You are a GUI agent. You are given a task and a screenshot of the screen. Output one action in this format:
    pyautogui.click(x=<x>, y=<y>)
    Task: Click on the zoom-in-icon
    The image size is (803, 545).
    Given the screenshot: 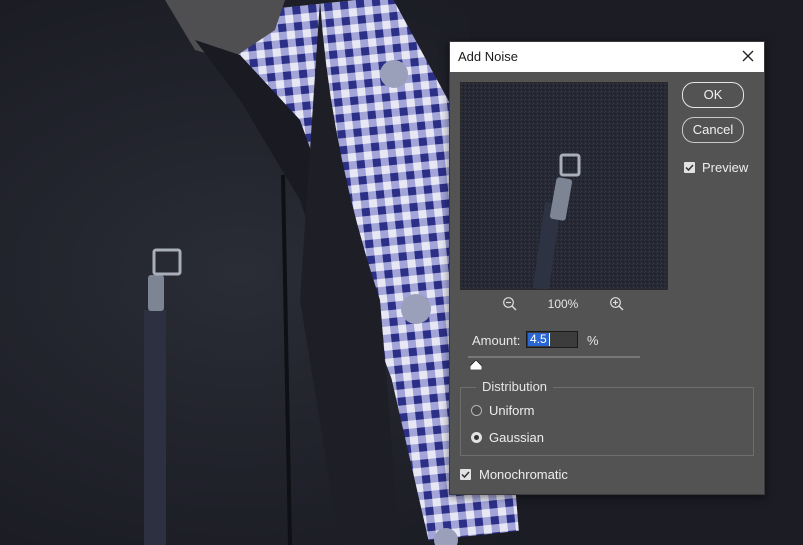 What is the action you would take?
    pyautogui.click(x=617, y=304)
    